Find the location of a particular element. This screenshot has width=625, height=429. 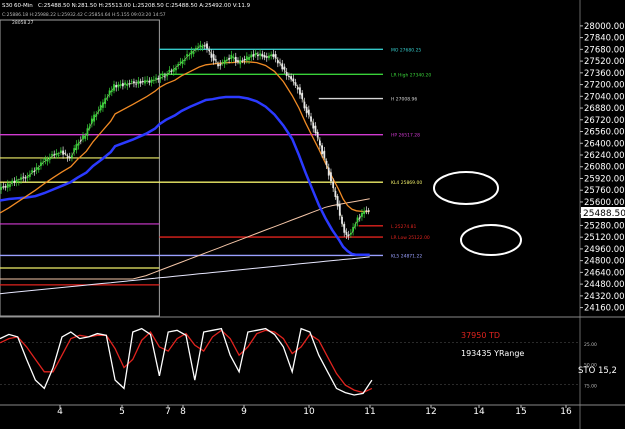

price-tick-label: 26560.00 is located at coordinates (604, 133).